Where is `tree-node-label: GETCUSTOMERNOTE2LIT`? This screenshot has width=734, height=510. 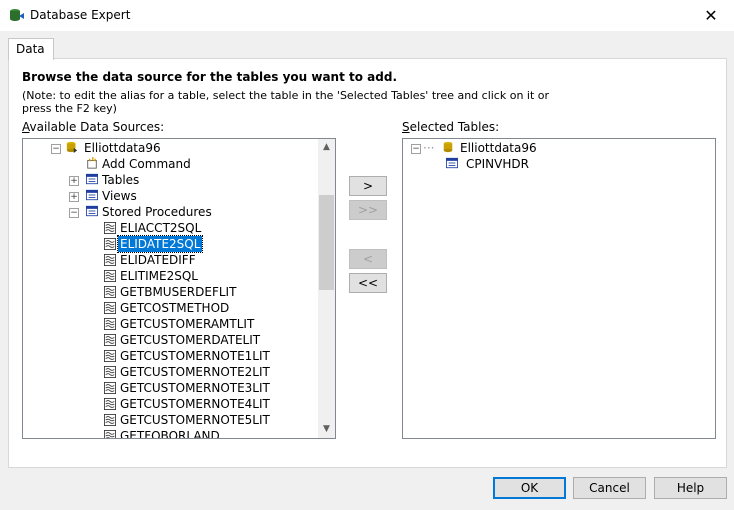 tree-node-label: GETCUSTOMERNOTE2LIT is located at coordinates (195, 372).